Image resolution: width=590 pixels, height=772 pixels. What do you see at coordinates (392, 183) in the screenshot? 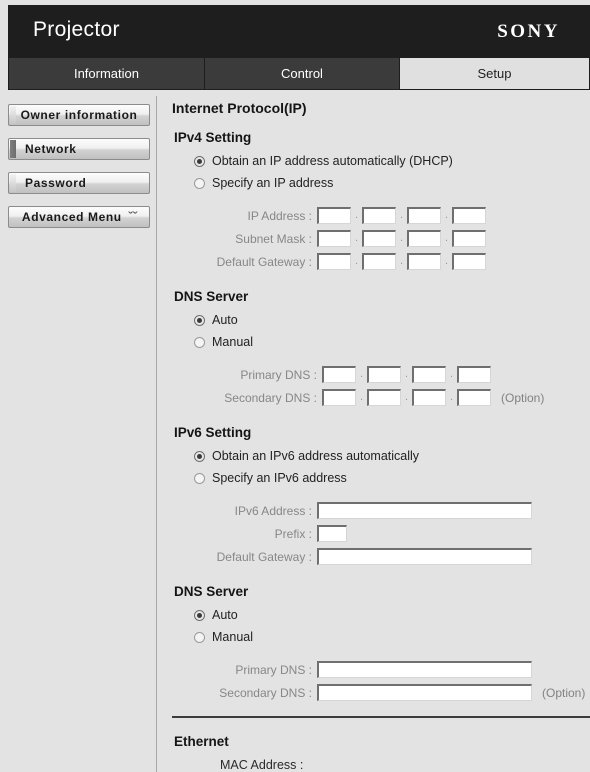
I see `radio-ipv4-specify: Specify an IP address` at bounding box center [392, 183].